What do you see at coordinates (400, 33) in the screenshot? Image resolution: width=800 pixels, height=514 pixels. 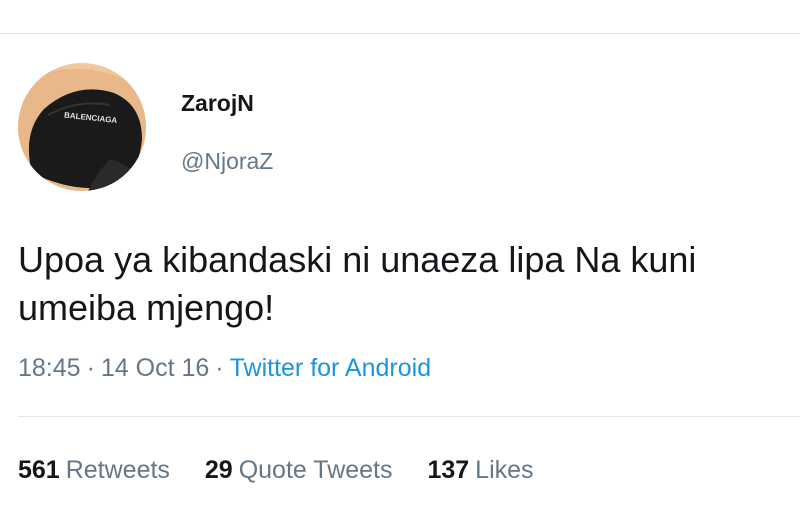 I see `top-divider` at bounding box center [400, 33].